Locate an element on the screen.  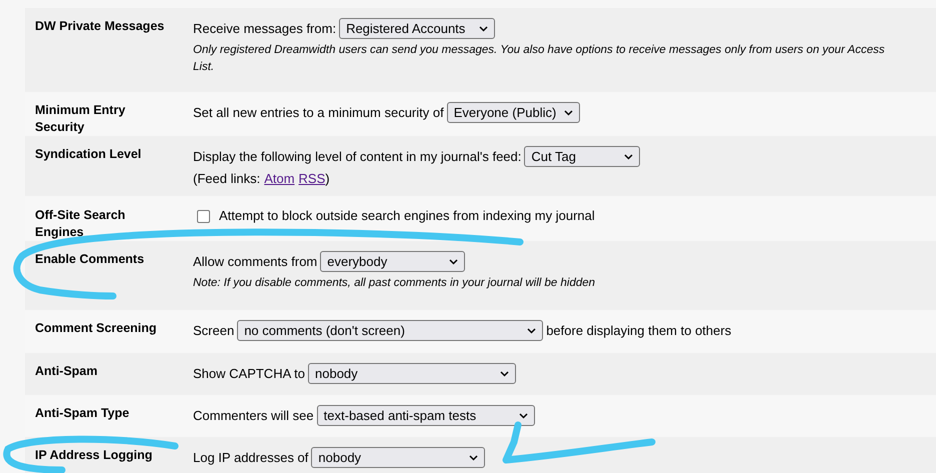
setting-prompt: Display the following level of content in my journal's feed: is located at coordinates (357, 157).